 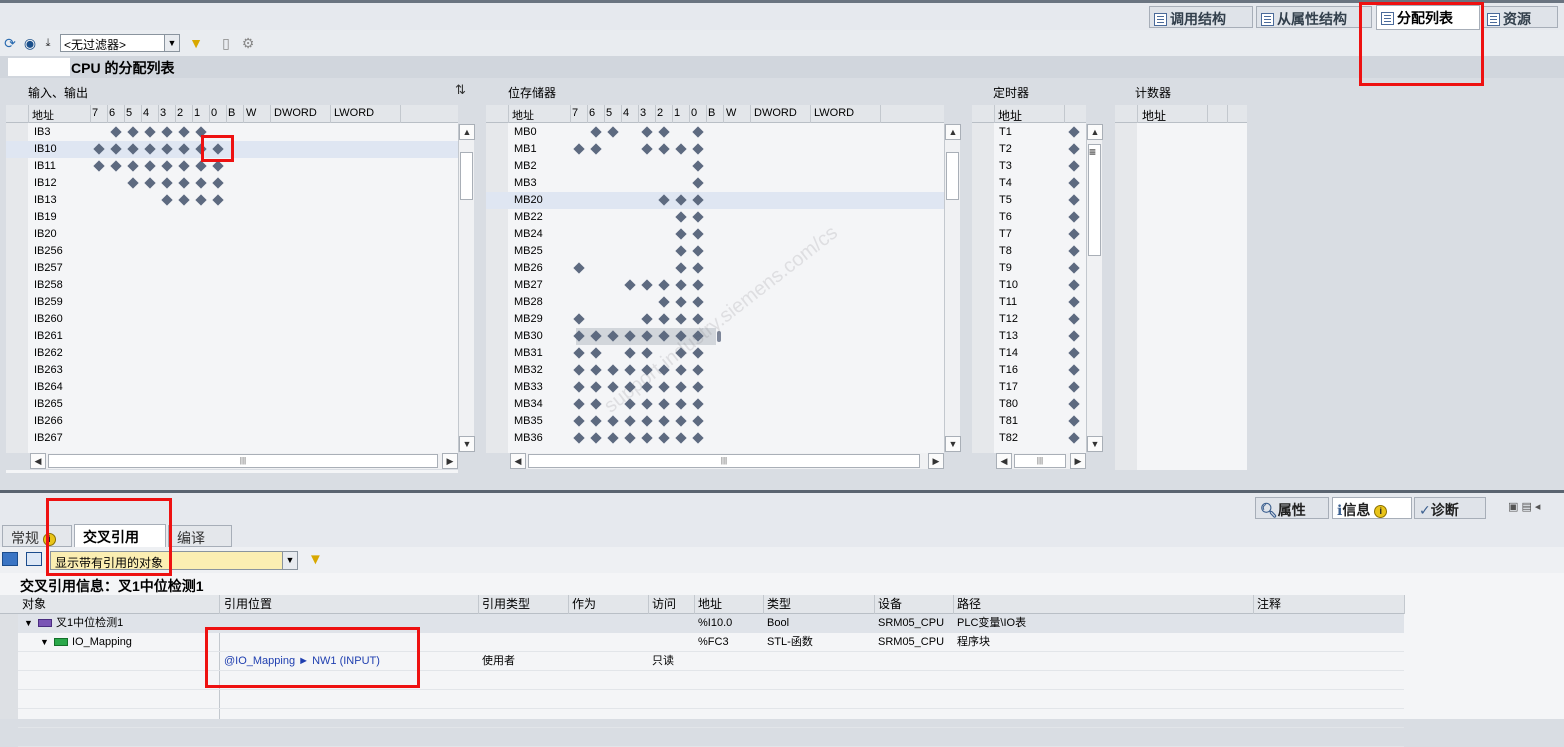 I want to click on scroll-left-icon: ◀, so click(x=518, y=461).